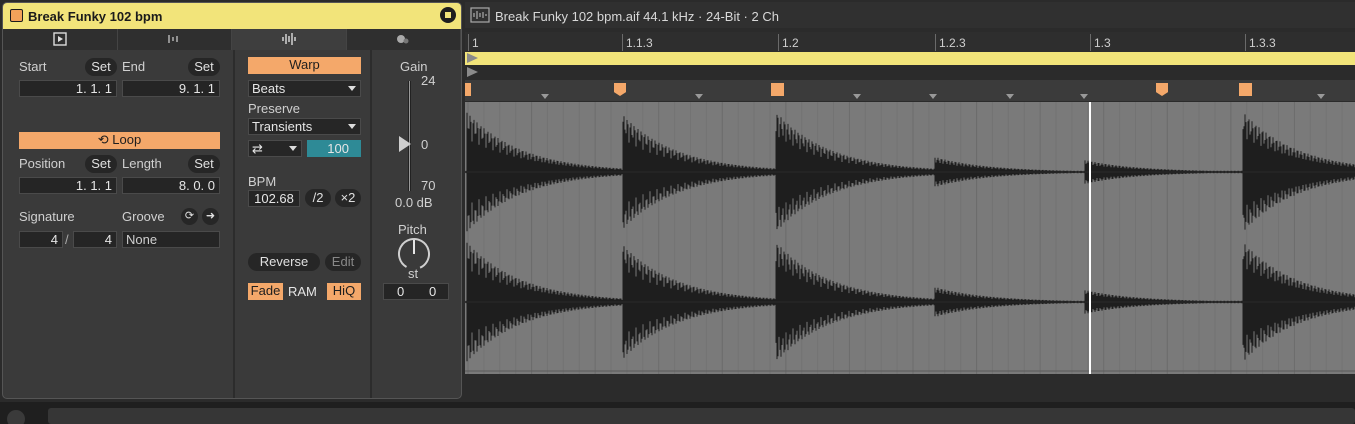 The image size is (1355, 424). I want to click on warp-mode-dropdown: Beats, so click(304, 88).